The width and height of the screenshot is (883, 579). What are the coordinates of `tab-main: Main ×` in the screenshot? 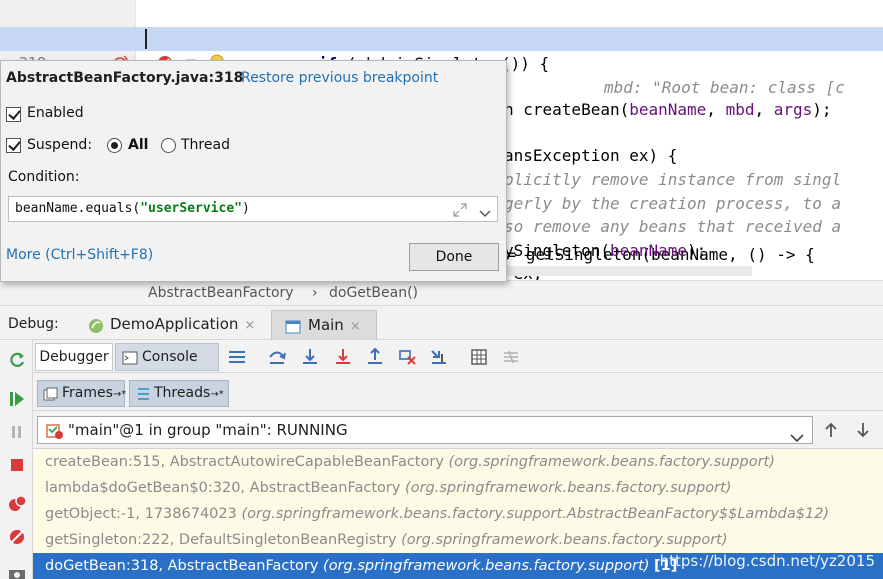 It's located at (324, 325).